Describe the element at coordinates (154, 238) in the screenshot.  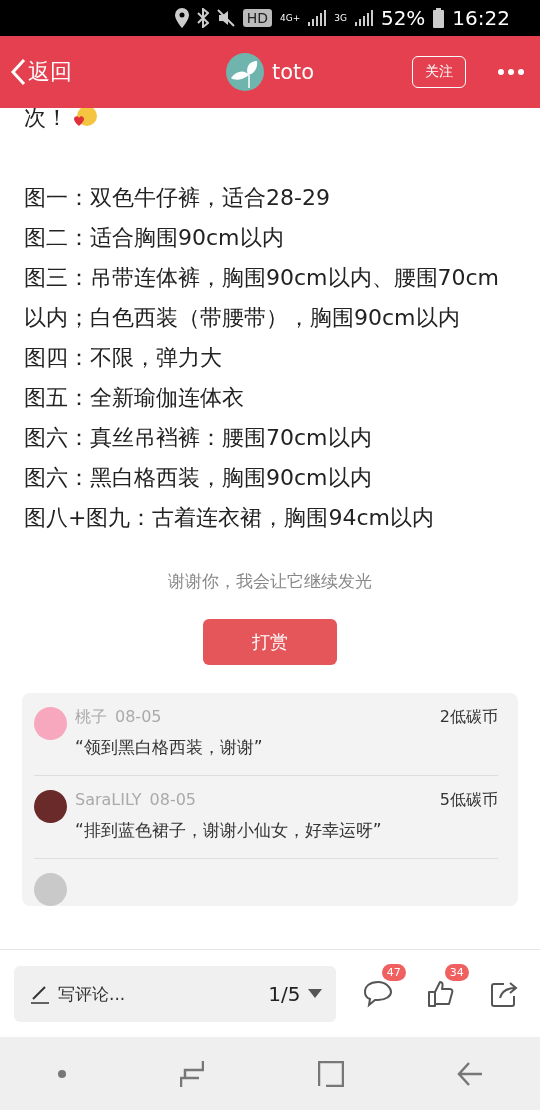
I see `post-text: 图二：适合胸围90cm以内` at that location.